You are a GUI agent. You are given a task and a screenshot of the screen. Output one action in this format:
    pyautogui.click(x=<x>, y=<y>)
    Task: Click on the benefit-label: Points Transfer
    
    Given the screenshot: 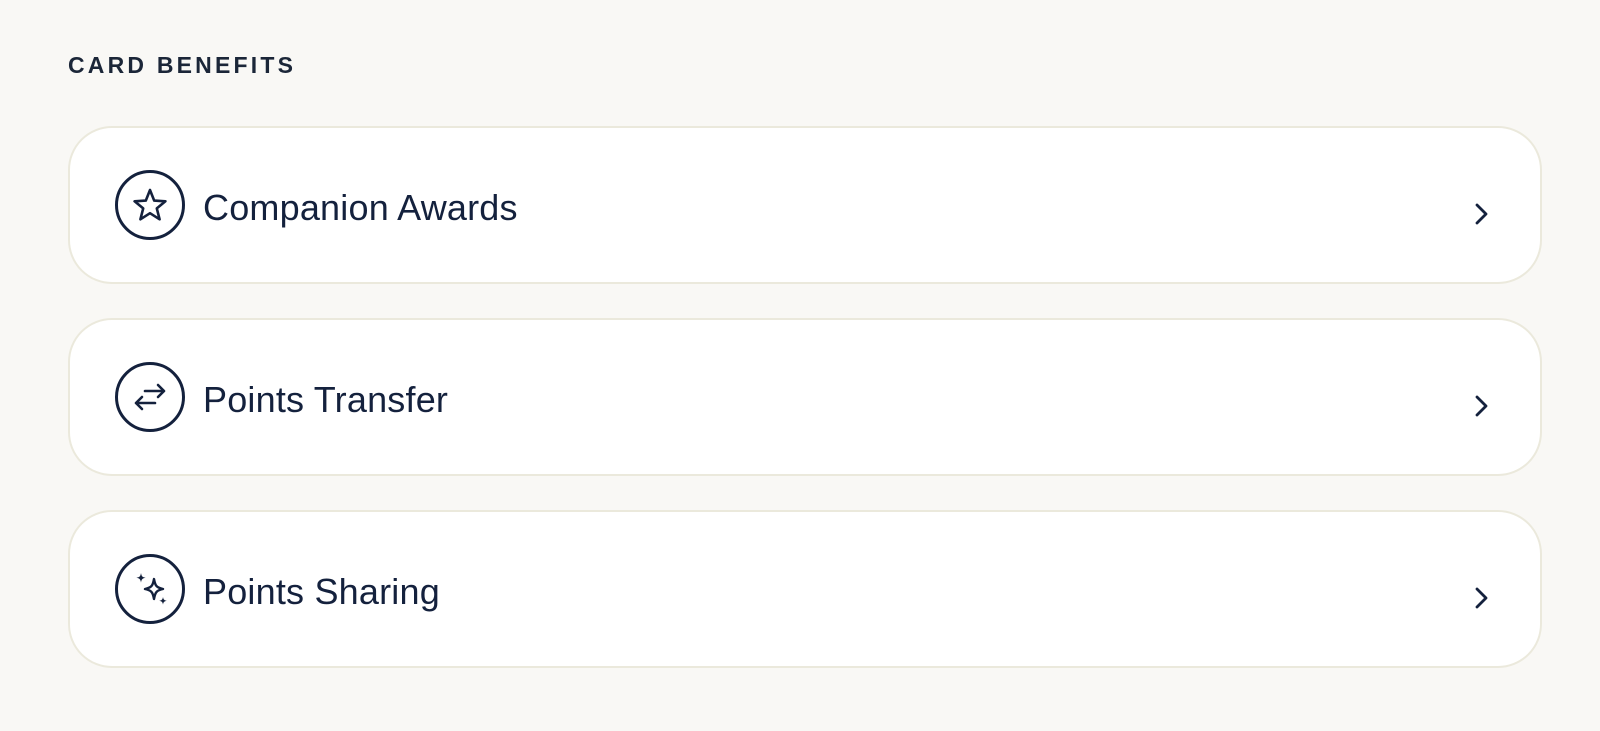 What is the action you would take?
    pyautogui.click(x=326, y=399)
    